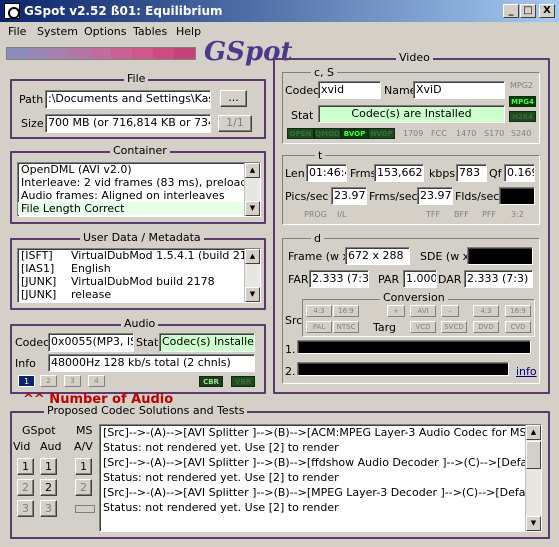  I want to click on gspot-vid-3-button: 3, so click(25, 508).